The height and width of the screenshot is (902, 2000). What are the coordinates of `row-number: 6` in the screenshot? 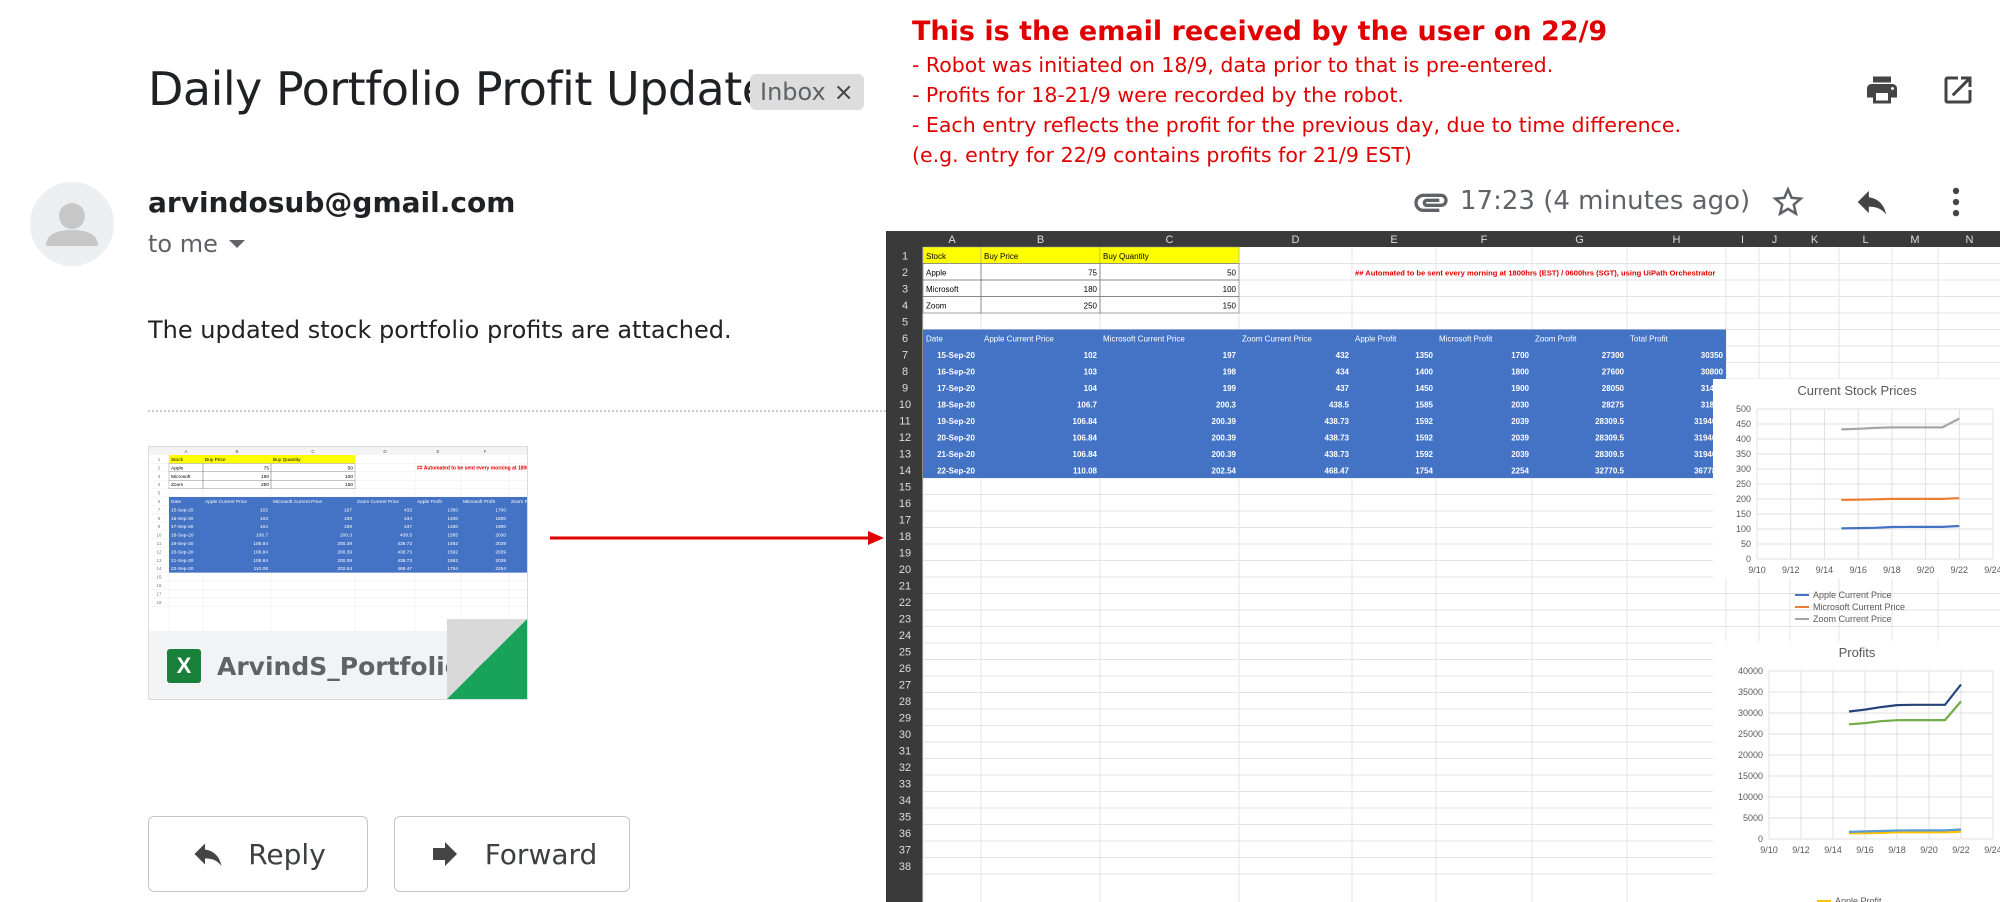 It's located at (905, 339).